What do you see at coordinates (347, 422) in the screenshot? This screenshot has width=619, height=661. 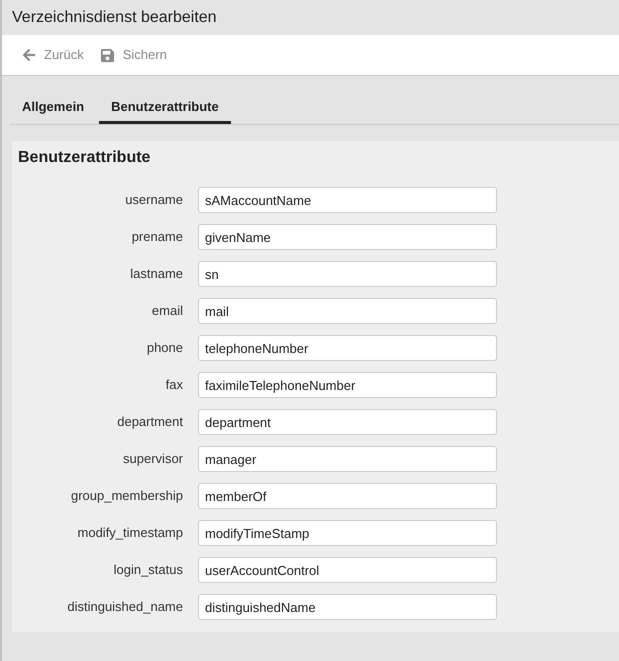 I see `text-field: department` at bounding box center [347, 422].